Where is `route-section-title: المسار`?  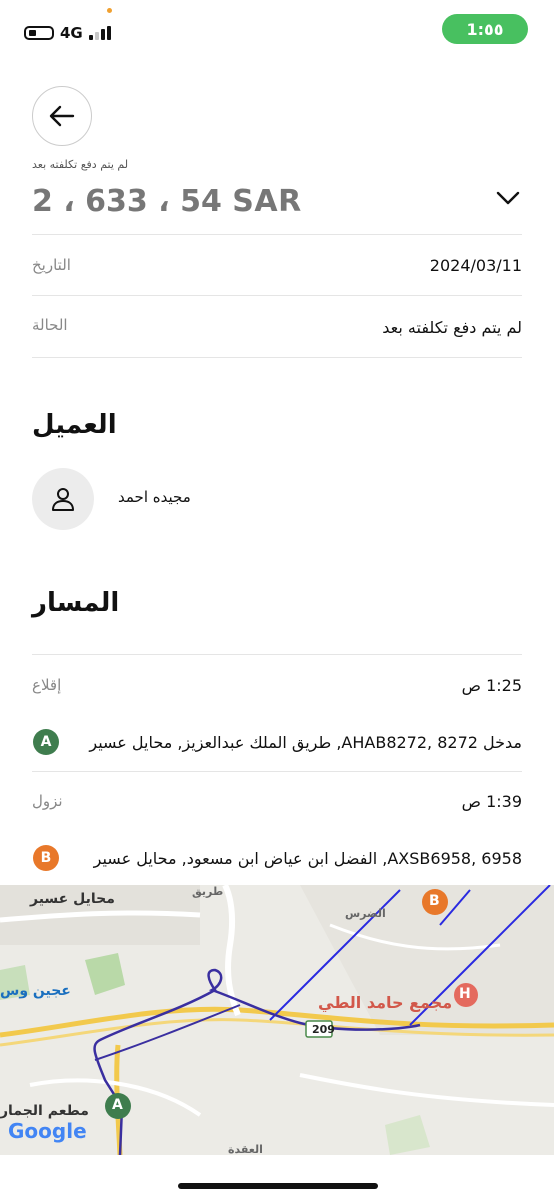 route-section-title: المسار is located at coordinates (76, 603).